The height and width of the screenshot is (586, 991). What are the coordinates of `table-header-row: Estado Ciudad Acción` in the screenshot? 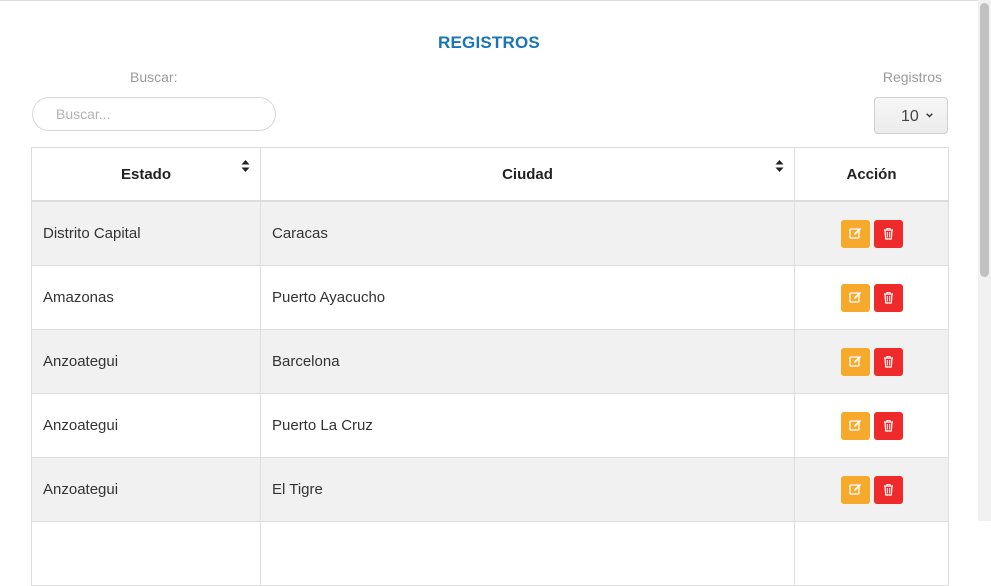 It's located at (490, 174).